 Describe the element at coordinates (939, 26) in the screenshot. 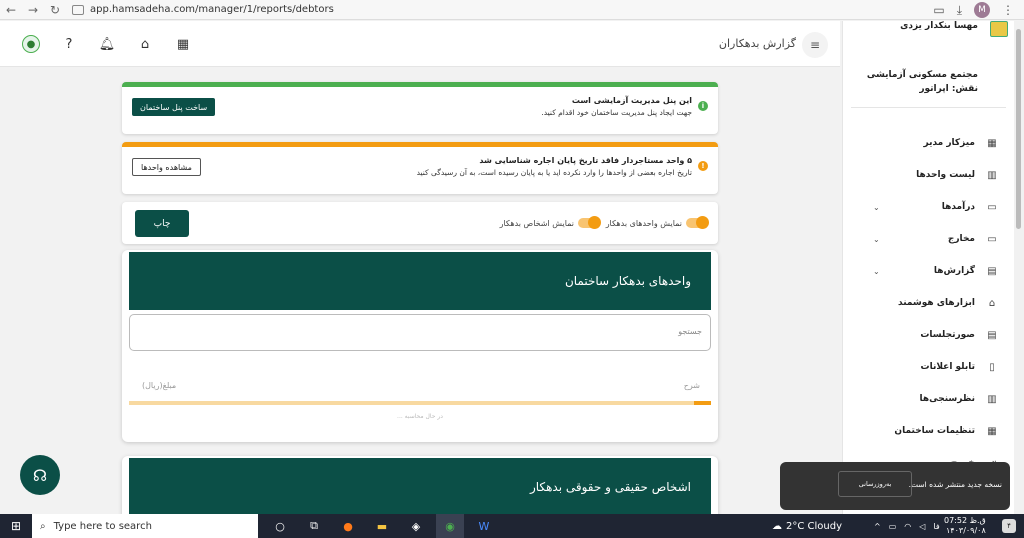

I see `user-name: مهسا بنکدار یزدی` at that location.